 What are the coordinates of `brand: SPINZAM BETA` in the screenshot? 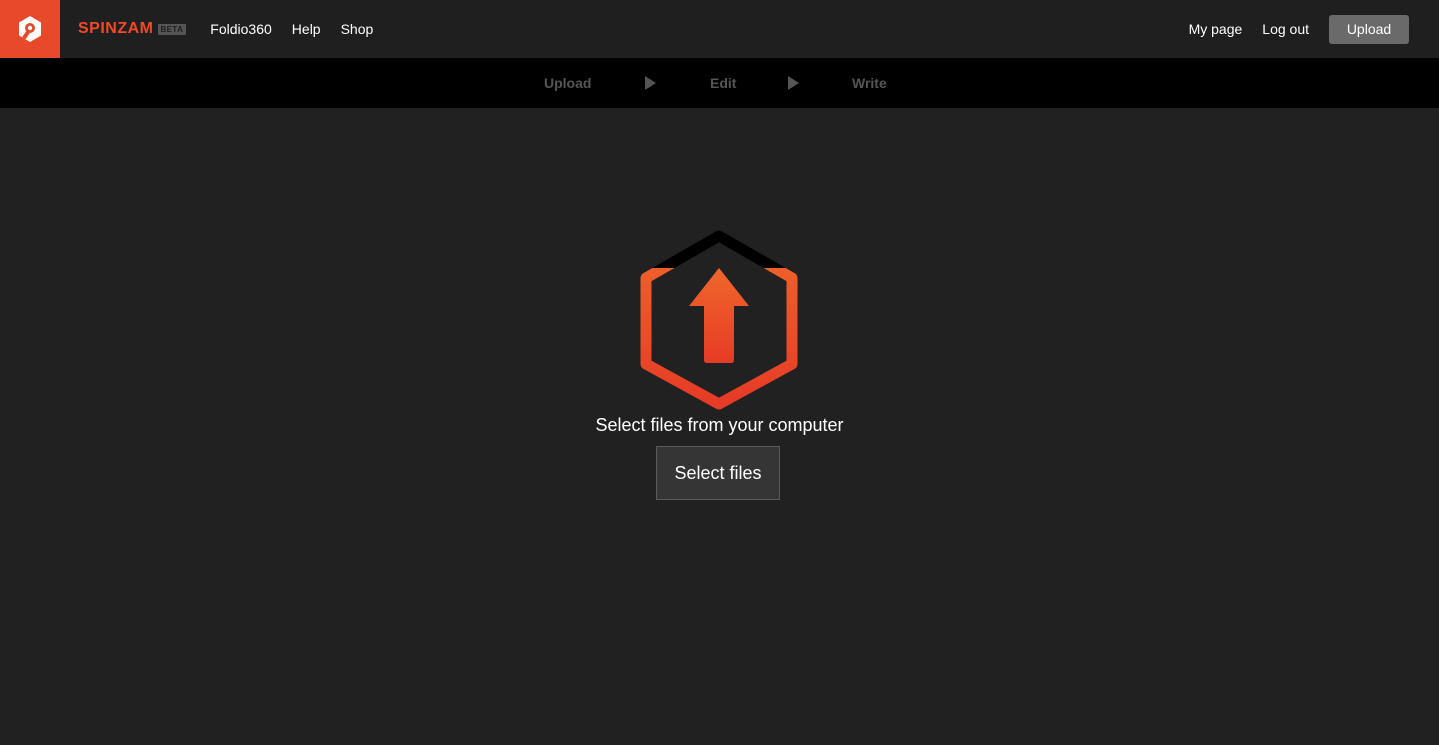 It's located at (132, 29).